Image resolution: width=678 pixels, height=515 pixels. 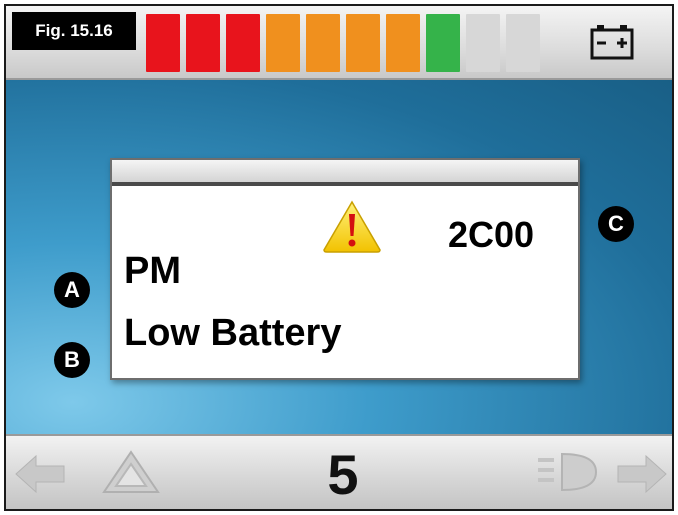 I want to click on warning-icon, so click(x=352, y=226).